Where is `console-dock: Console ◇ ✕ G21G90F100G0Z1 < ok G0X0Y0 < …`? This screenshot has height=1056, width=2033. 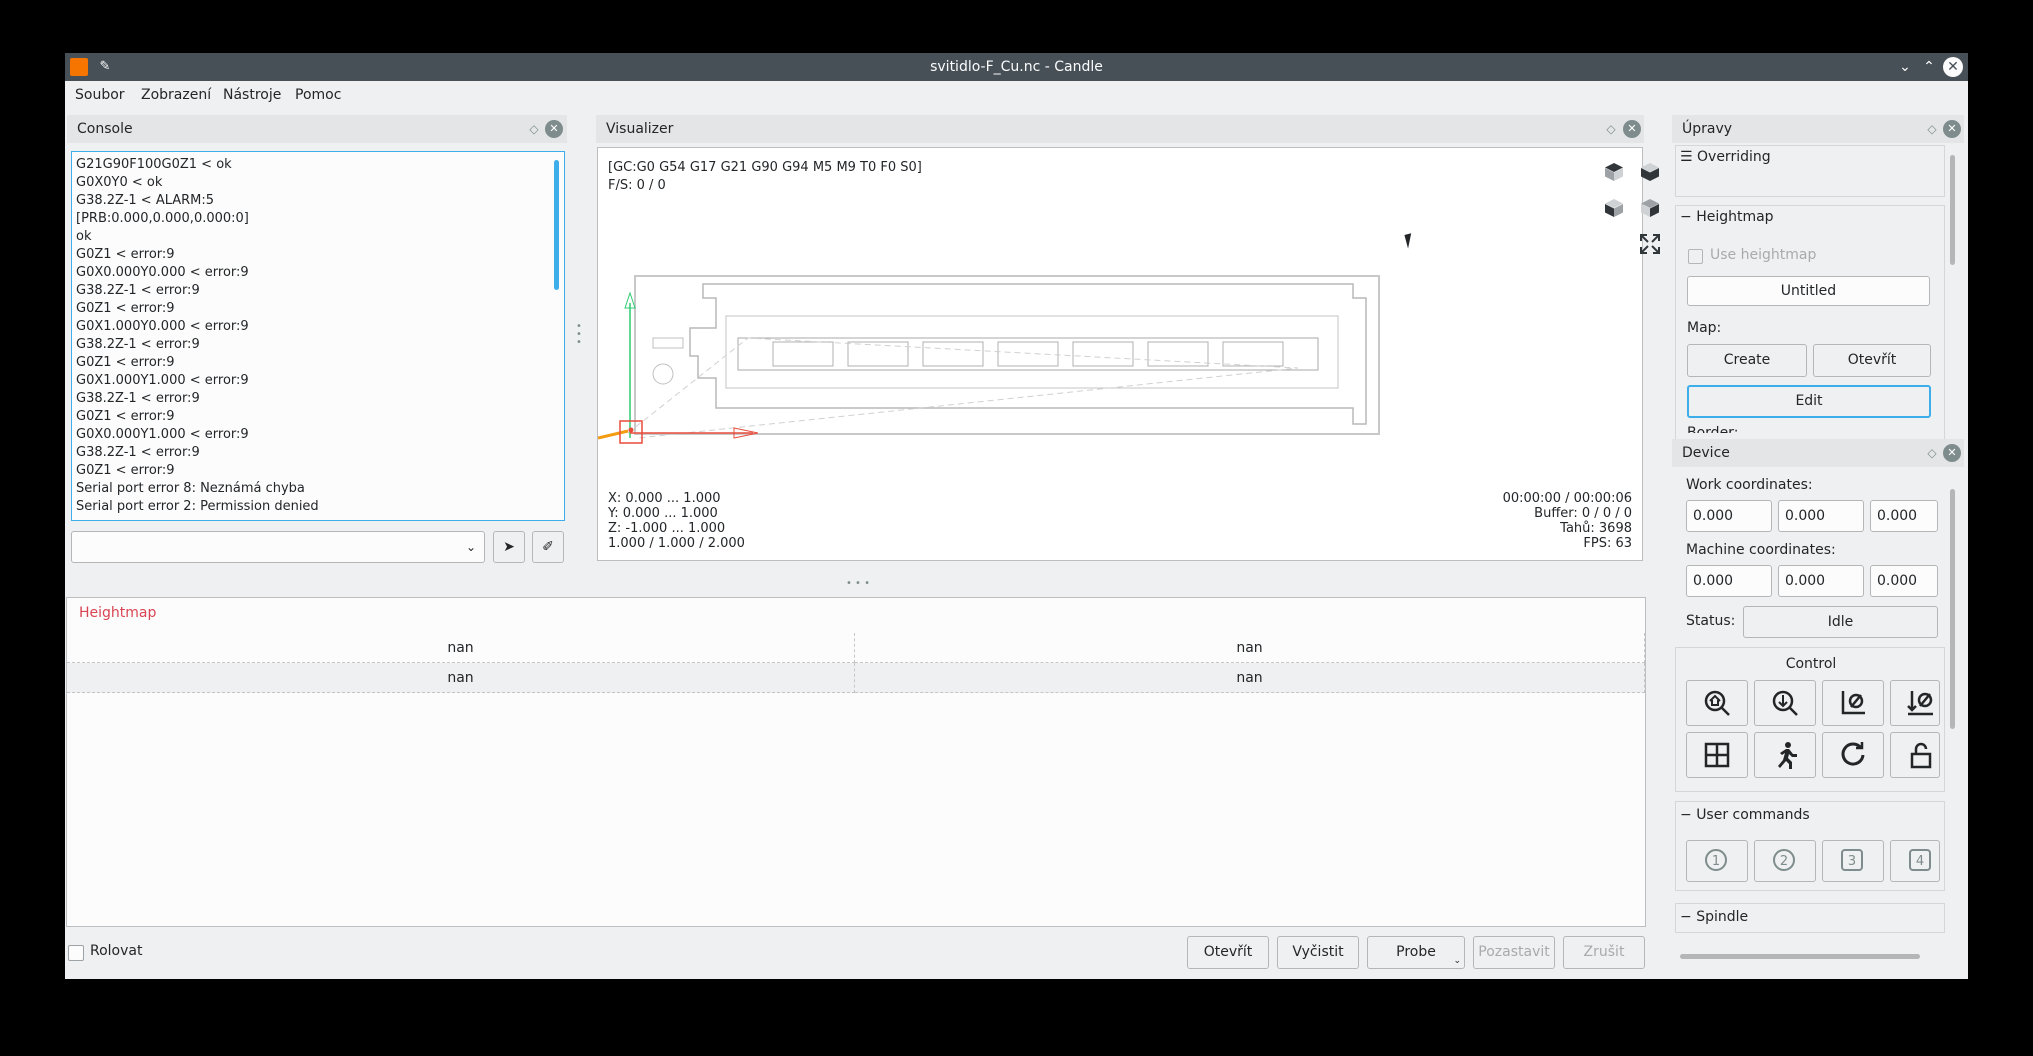 console-dock: Console ◇ ✕ G21G90F100G0Z1 < ok G0X0Y0 < … is located at coordinates (317, 342).